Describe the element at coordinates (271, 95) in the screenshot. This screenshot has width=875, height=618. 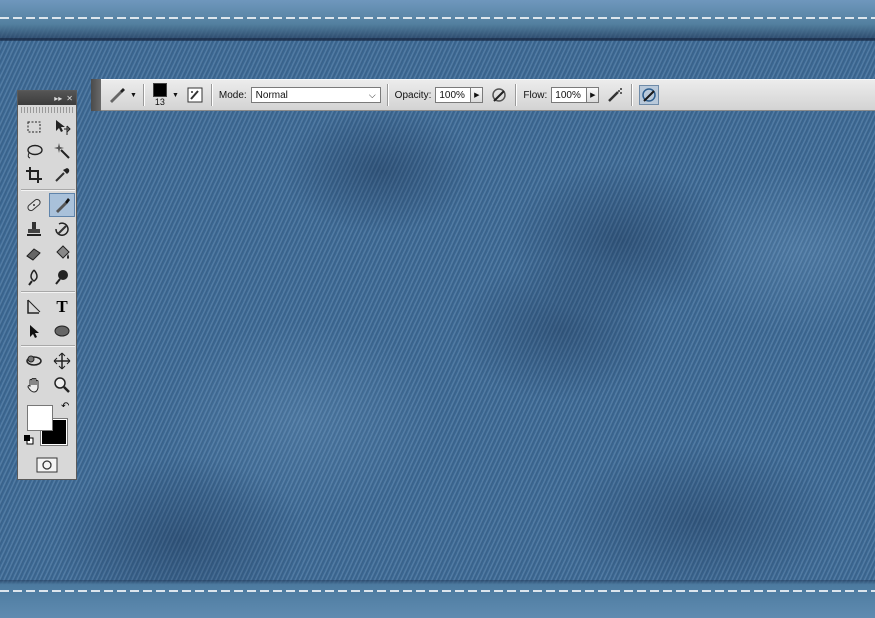
I see `mode-value: Normal` at that location.